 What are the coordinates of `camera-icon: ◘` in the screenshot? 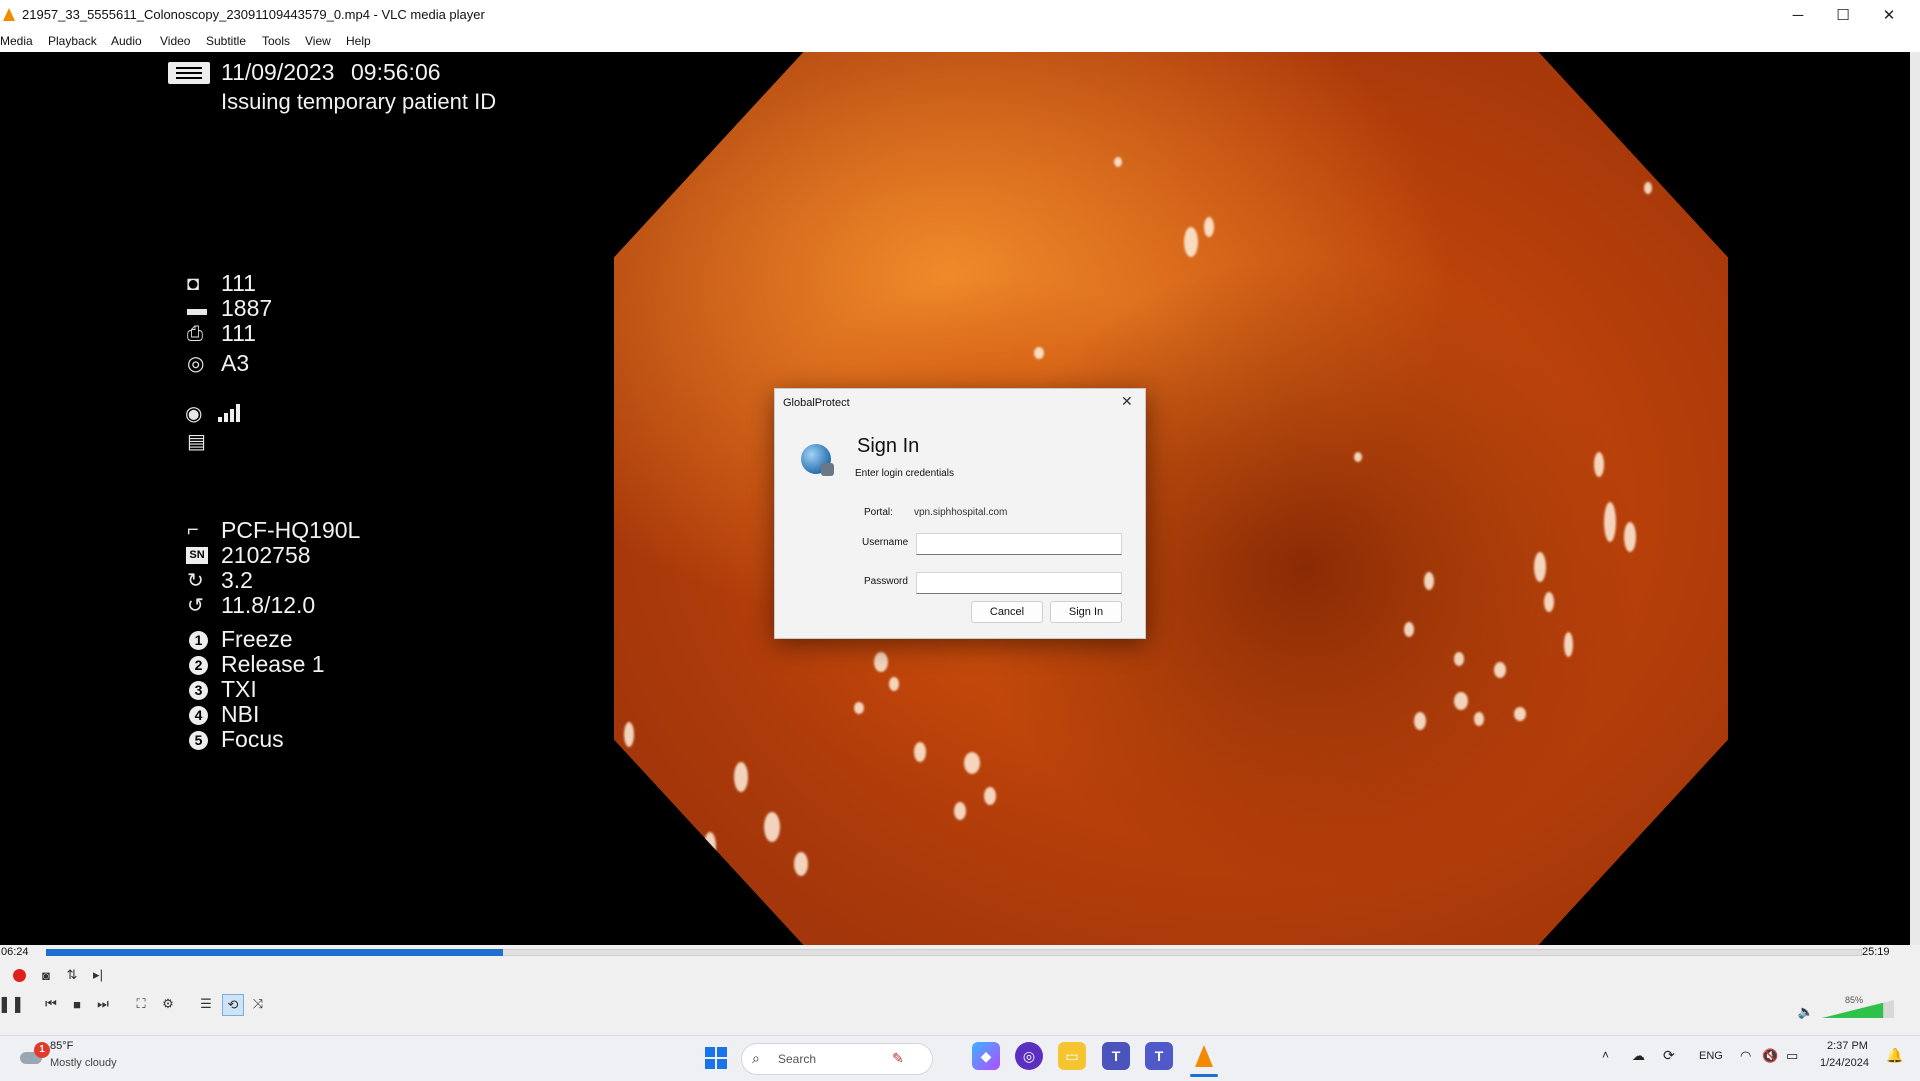 It's located at (193, 284).